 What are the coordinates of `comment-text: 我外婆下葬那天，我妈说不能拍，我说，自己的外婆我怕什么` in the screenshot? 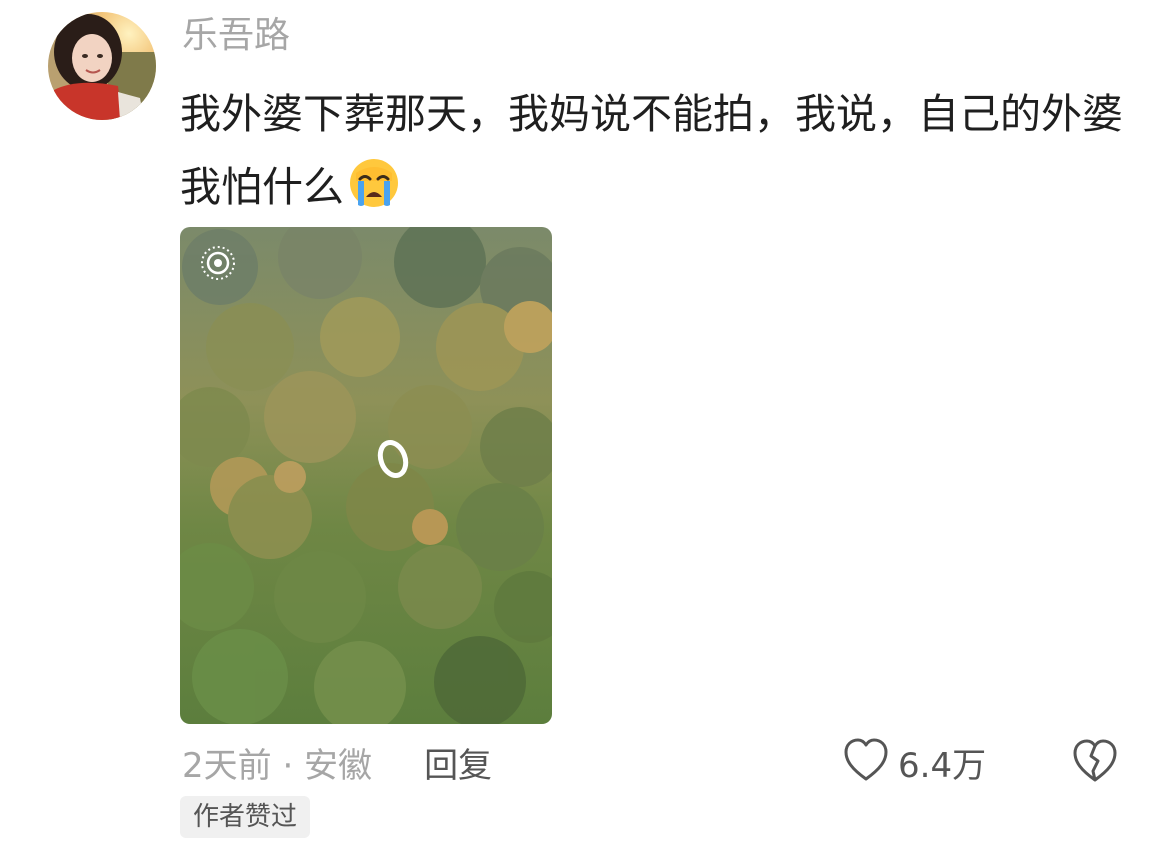 It's located at (655, 151).